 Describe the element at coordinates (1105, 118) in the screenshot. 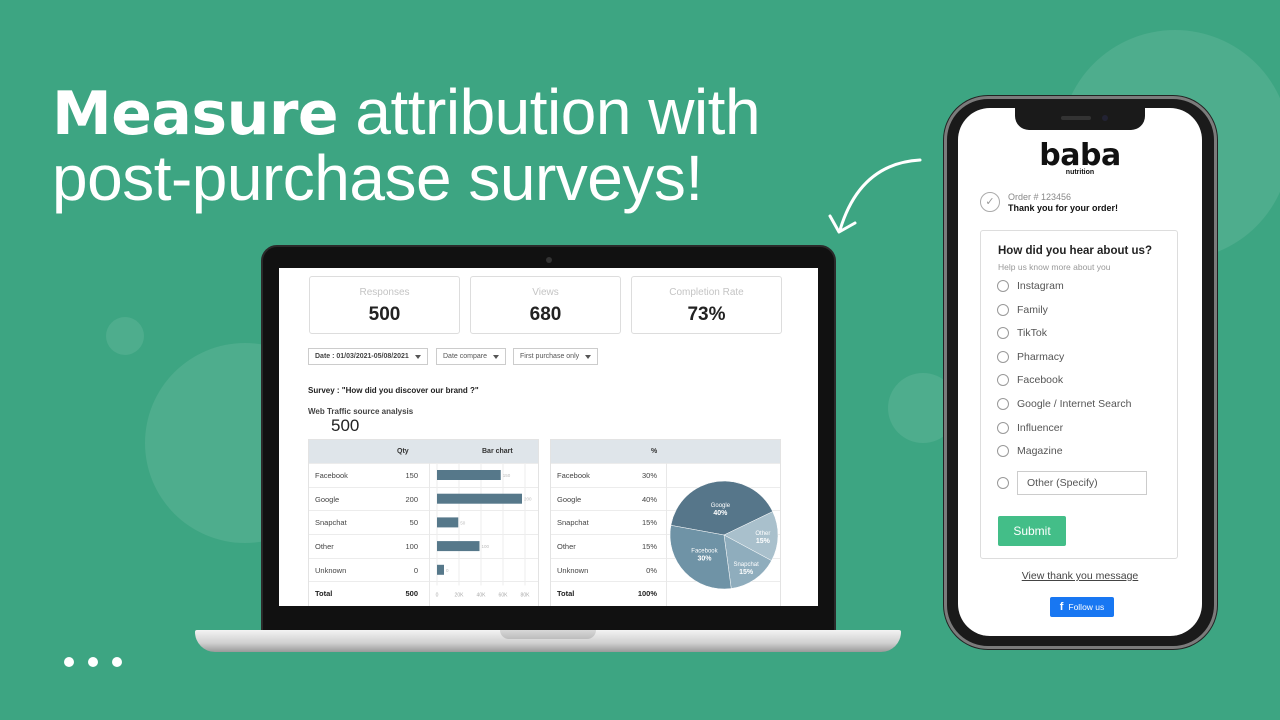

I see `front-camera` at that location.